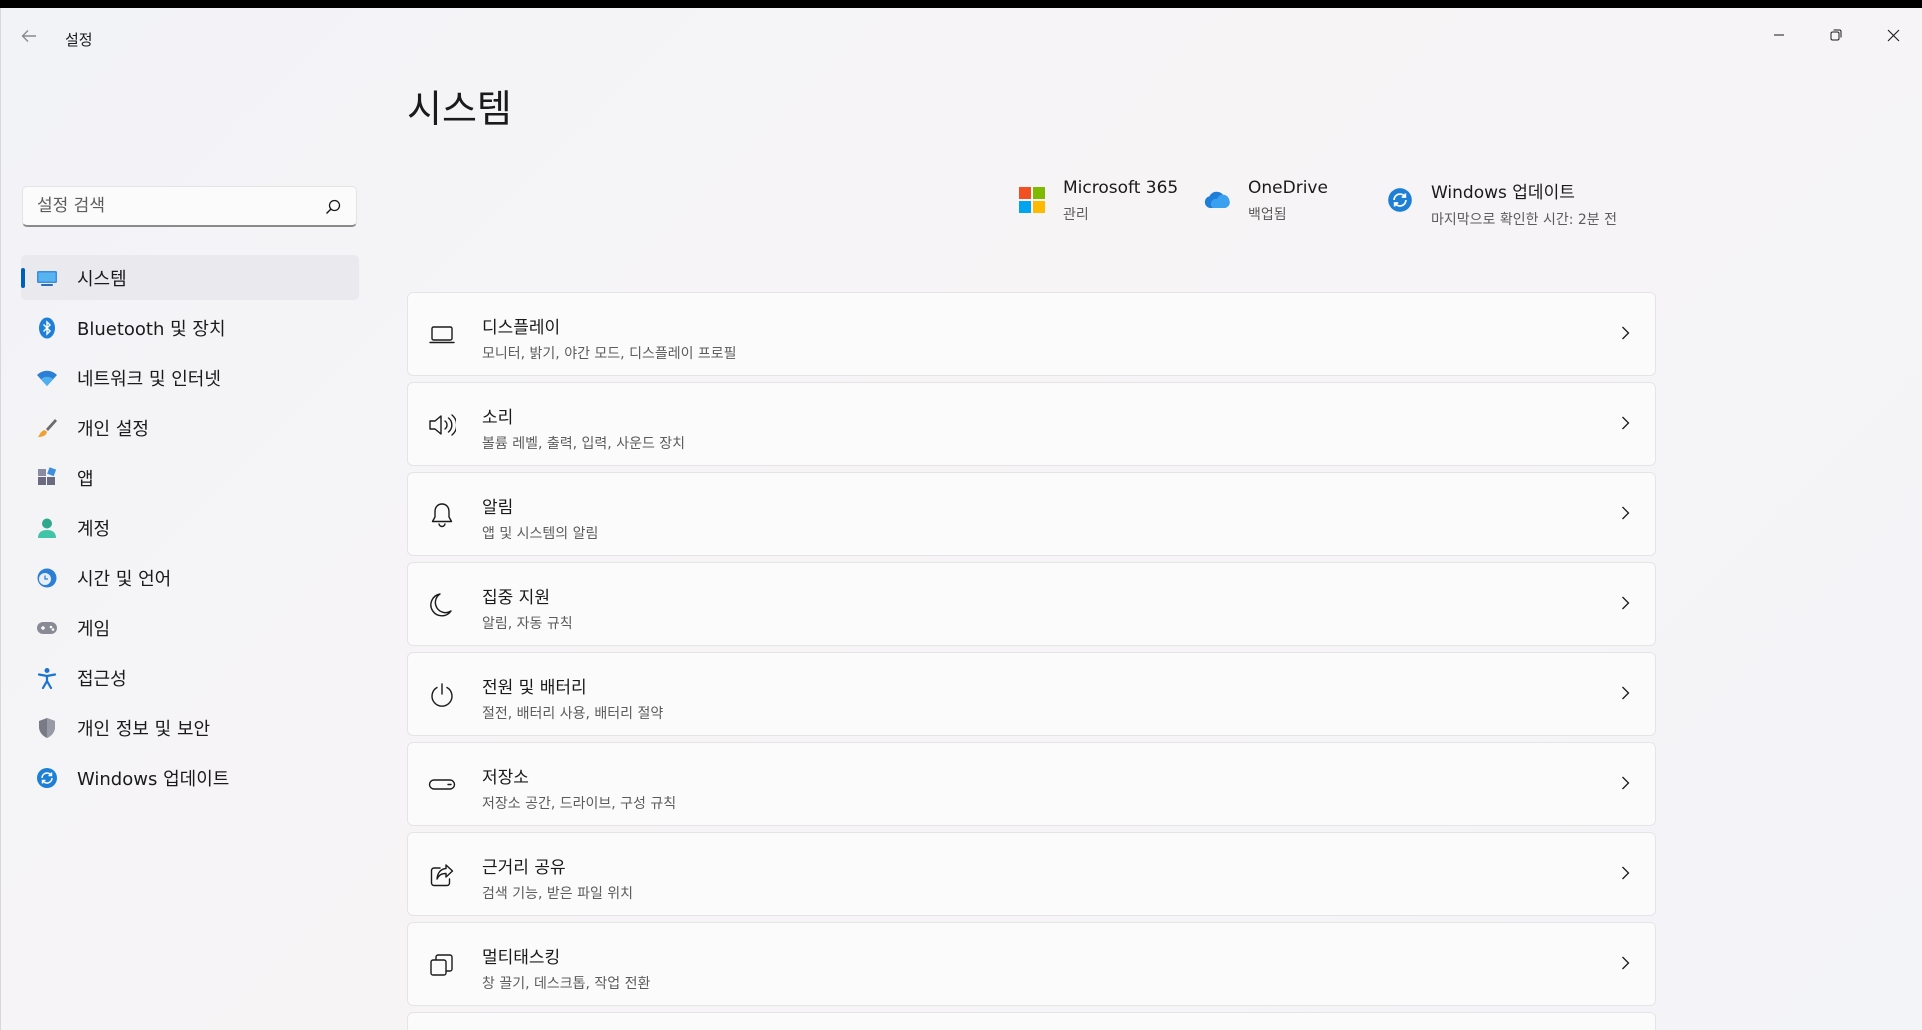  What do you see at coordinates (124, 579) in the screenshot?
I see `sidebar-item-label: 시간 및 언어` at bounding box center [124, 579].